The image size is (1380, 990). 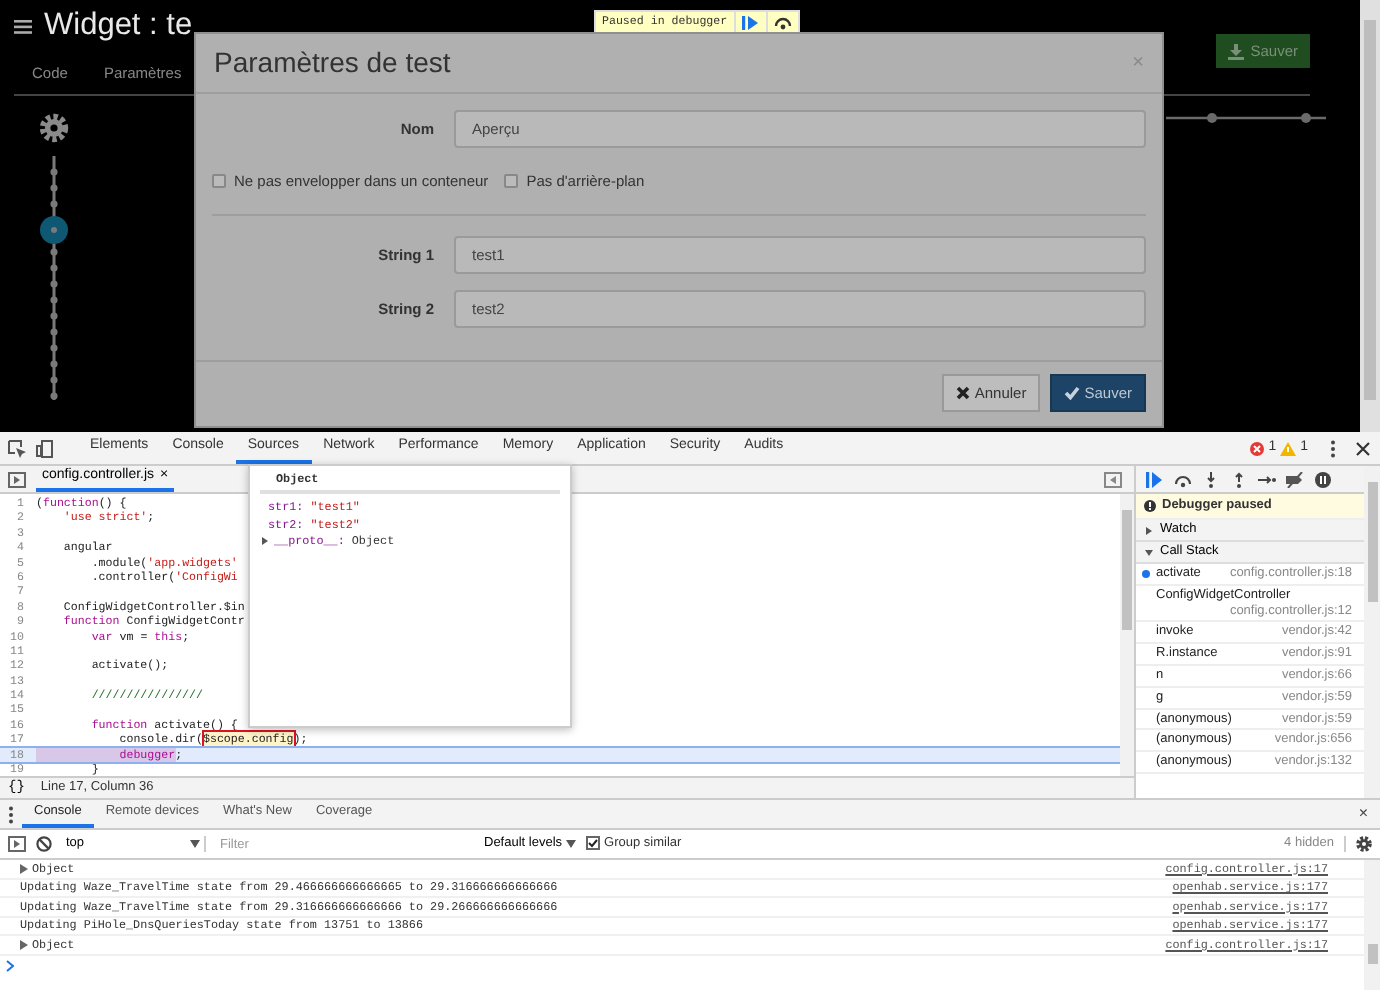 What do you see at coordinates (1323, 479) in the screenshot?
I see `pause-icon` at bounding box center [1323, 479].